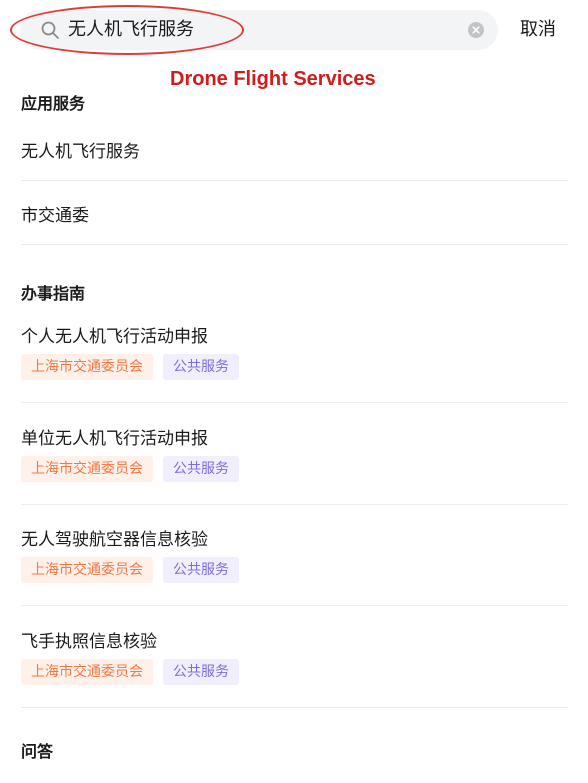  What do you see at coordinates (53, 293) in the screenshot?
I see `section-title-guides: 办事指南` at bounding box center [53, 293].